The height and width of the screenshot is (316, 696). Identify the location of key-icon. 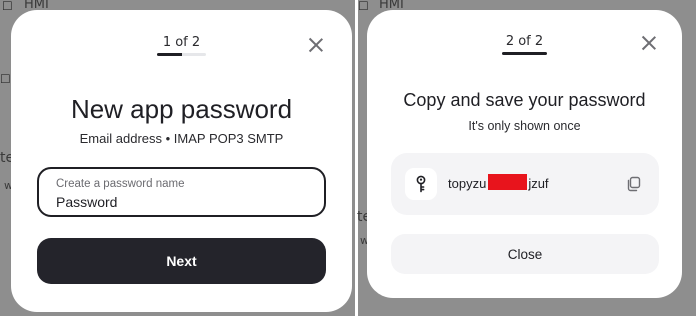
(421, 184).